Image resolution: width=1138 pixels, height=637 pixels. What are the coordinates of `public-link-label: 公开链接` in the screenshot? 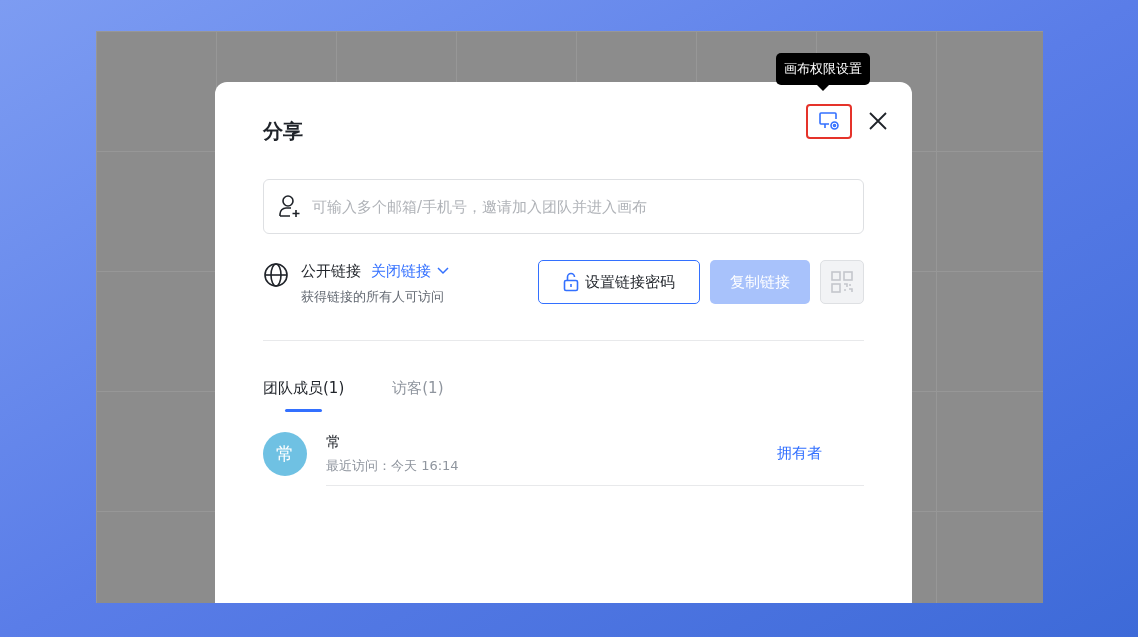 It's located at (331, 271).